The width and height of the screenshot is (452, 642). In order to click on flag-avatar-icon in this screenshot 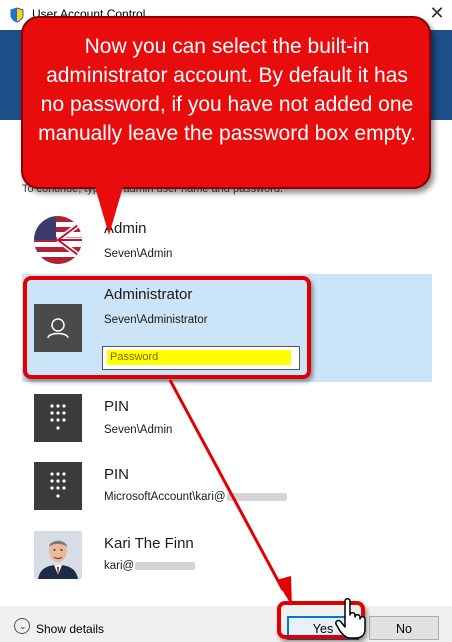, I will do `click(58, 240)`.